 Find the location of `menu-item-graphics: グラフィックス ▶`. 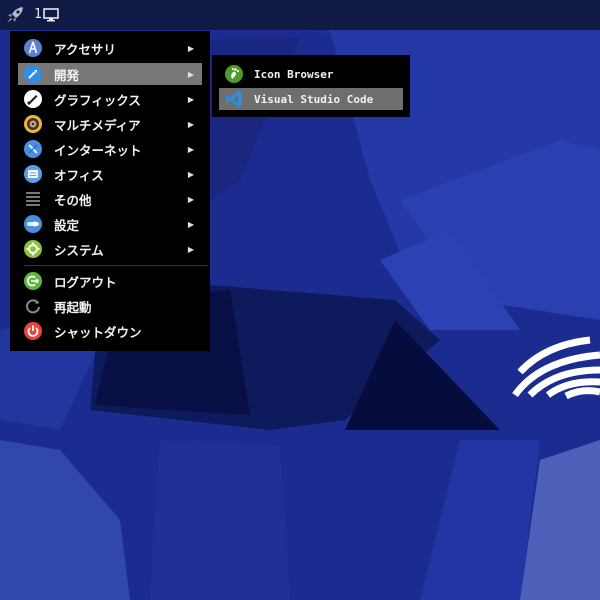

menu-item-graphics: グラフィックス ▶ is located at coordinates (110, 99).